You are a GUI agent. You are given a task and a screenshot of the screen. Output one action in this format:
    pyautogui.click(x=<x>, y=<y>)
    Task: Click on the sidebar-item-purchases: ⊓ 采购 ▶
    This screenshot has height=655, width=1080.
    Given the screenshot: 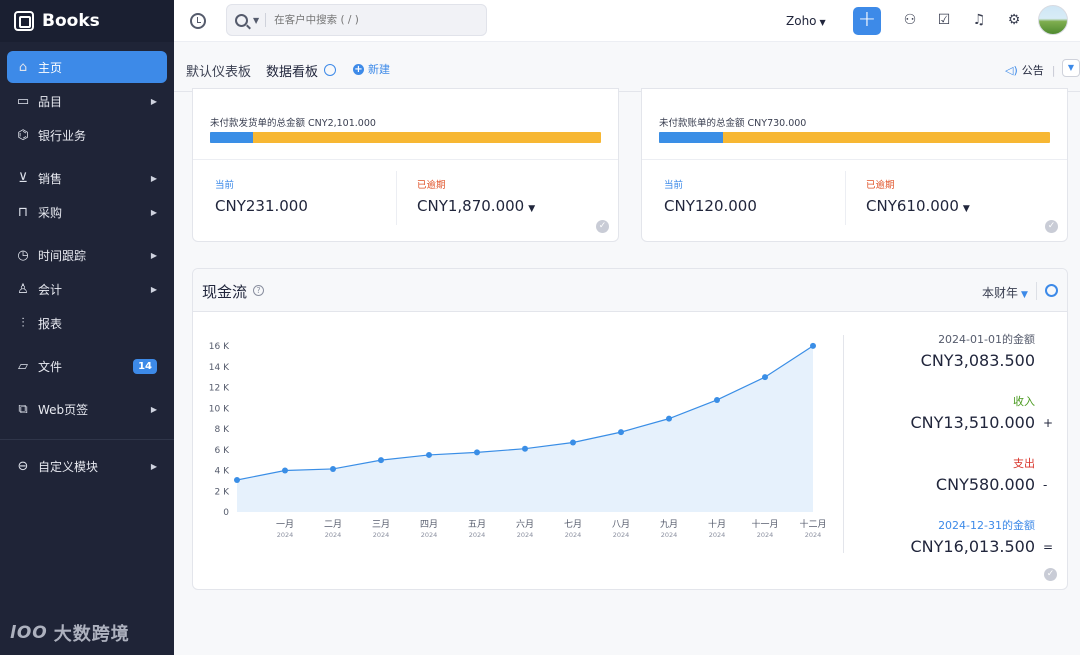 What is the action you would take?
    pyautogui.click(x=87, y=212)
    